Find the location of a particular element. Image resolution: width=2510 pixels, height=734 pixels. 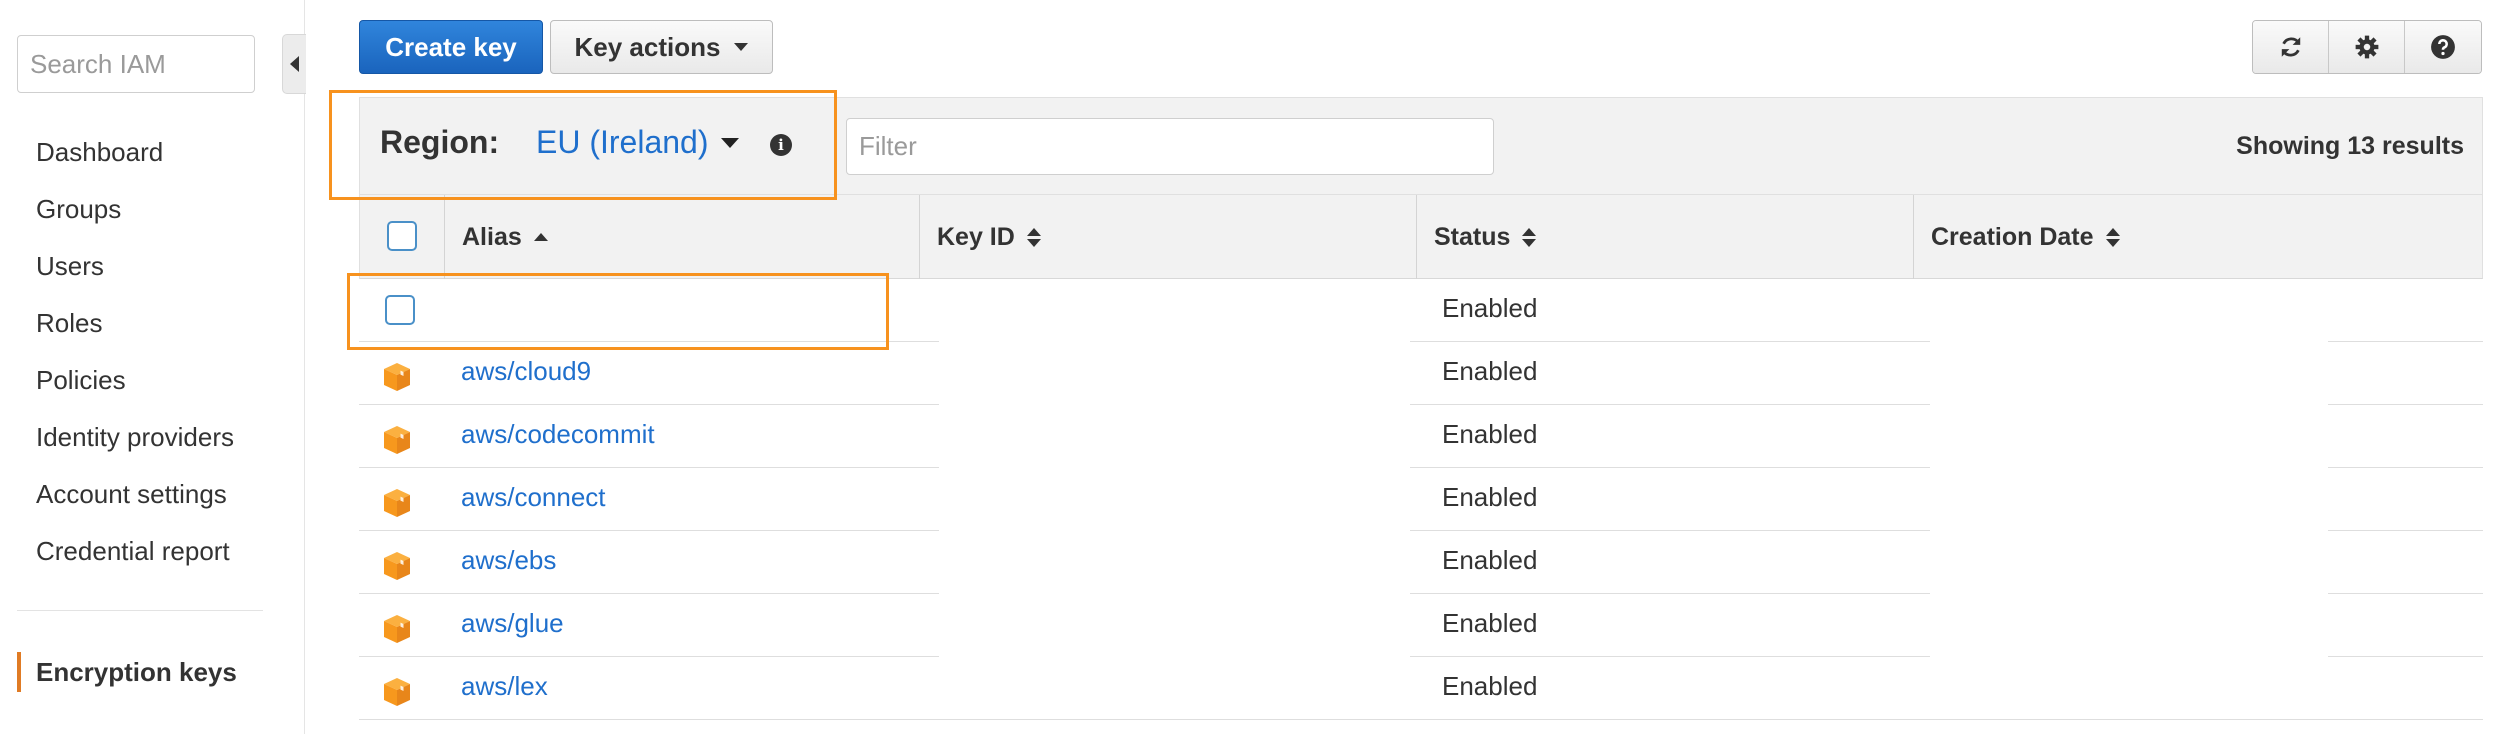

sidebar-item-roles: Roles is located at coordinates (135, 333).